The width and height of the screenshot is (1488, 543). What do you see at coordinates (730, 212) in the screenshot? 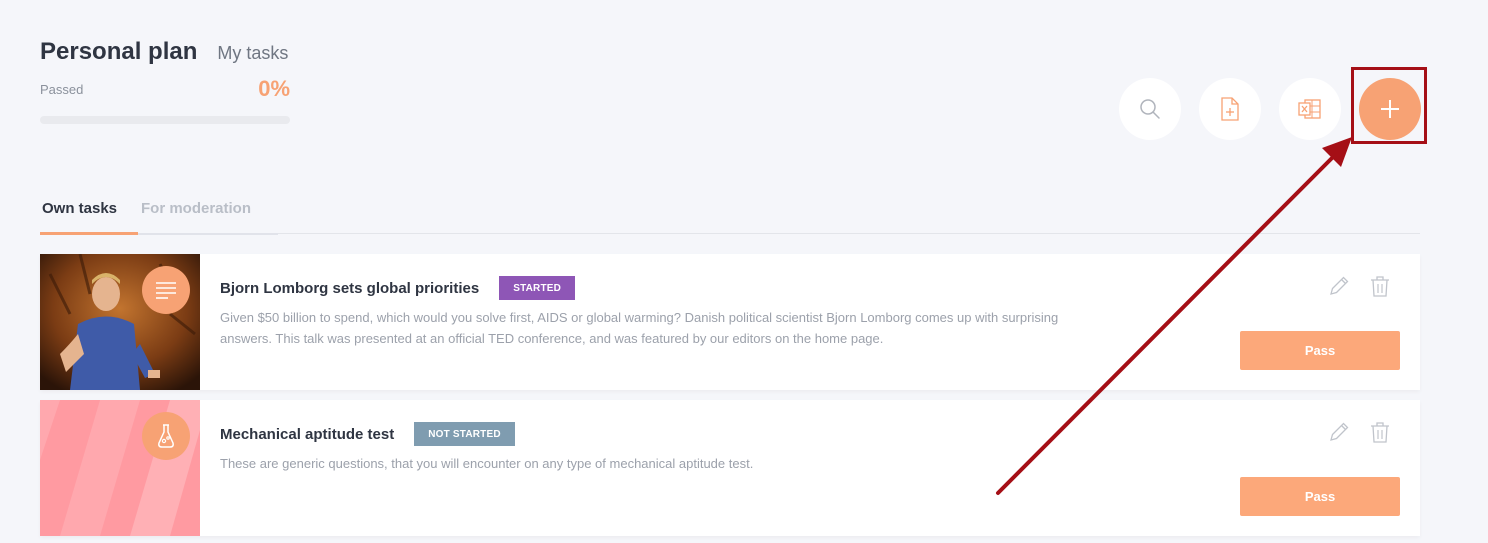
I see `task-tabs: Own tasks For moderation` at bounding box center [730, 212].